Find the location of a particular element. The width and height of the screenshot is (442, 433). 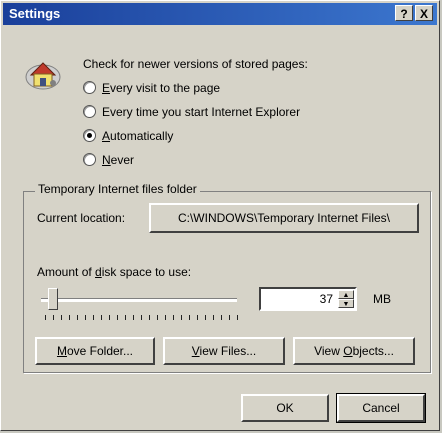

current-location-button: C:\WINDOWS\Temporary Internet Files\ is located at coordinates (284, 218).